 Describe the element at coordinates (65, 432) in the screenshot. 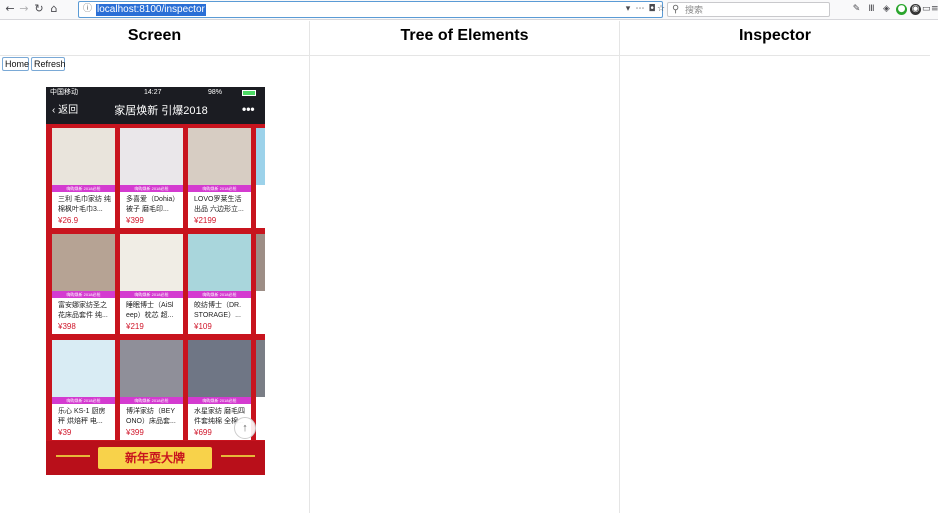

I see `product-price: ¥39` at that location.